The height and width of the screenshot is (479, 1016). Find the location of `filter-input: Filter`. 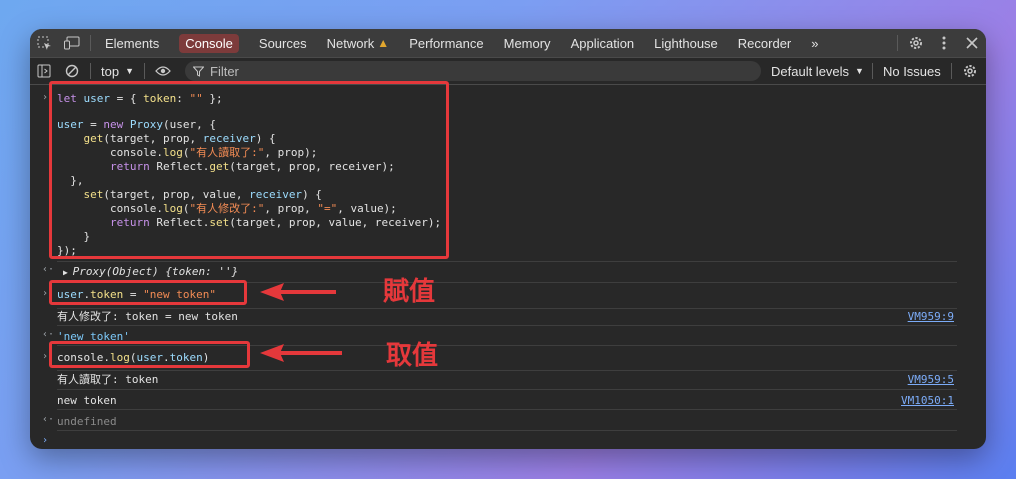

filter-input: Filter is located at coordinates (473, 71).